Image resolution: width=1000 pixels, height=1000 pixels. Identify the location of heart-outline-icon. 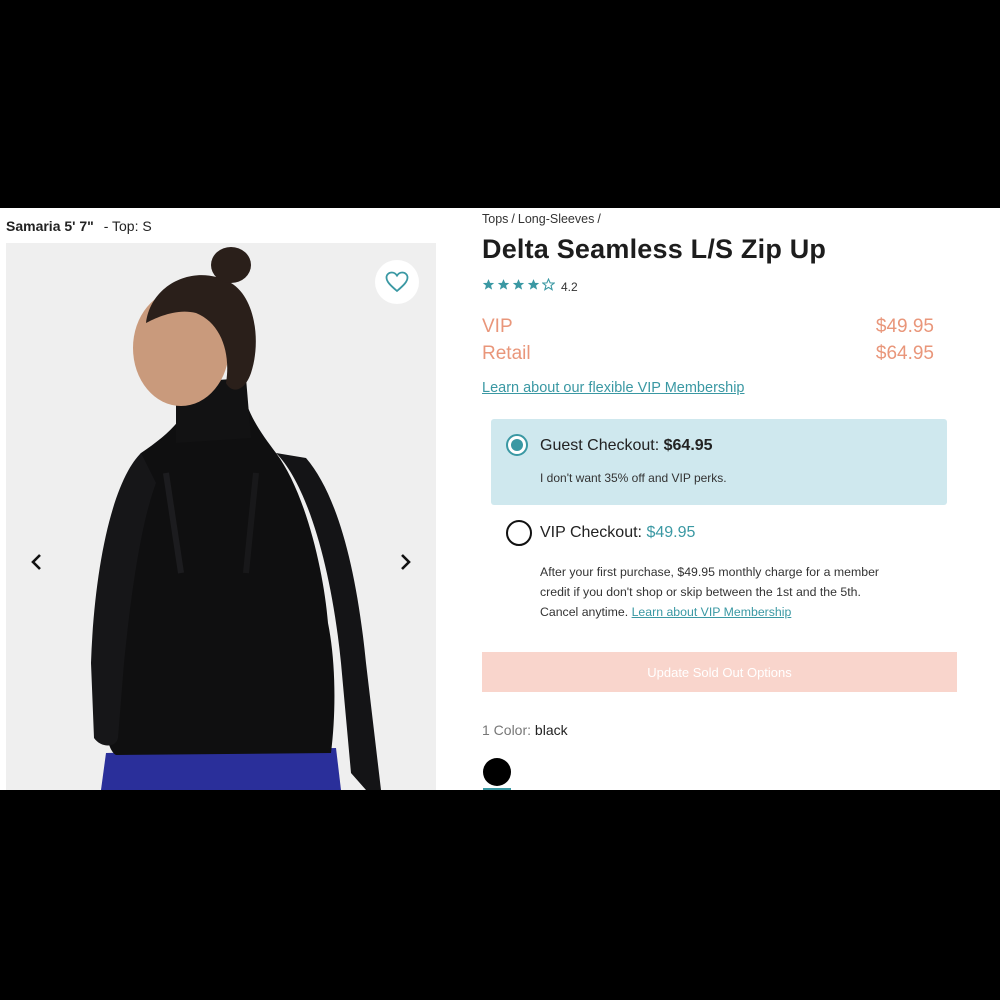
(397, 282).